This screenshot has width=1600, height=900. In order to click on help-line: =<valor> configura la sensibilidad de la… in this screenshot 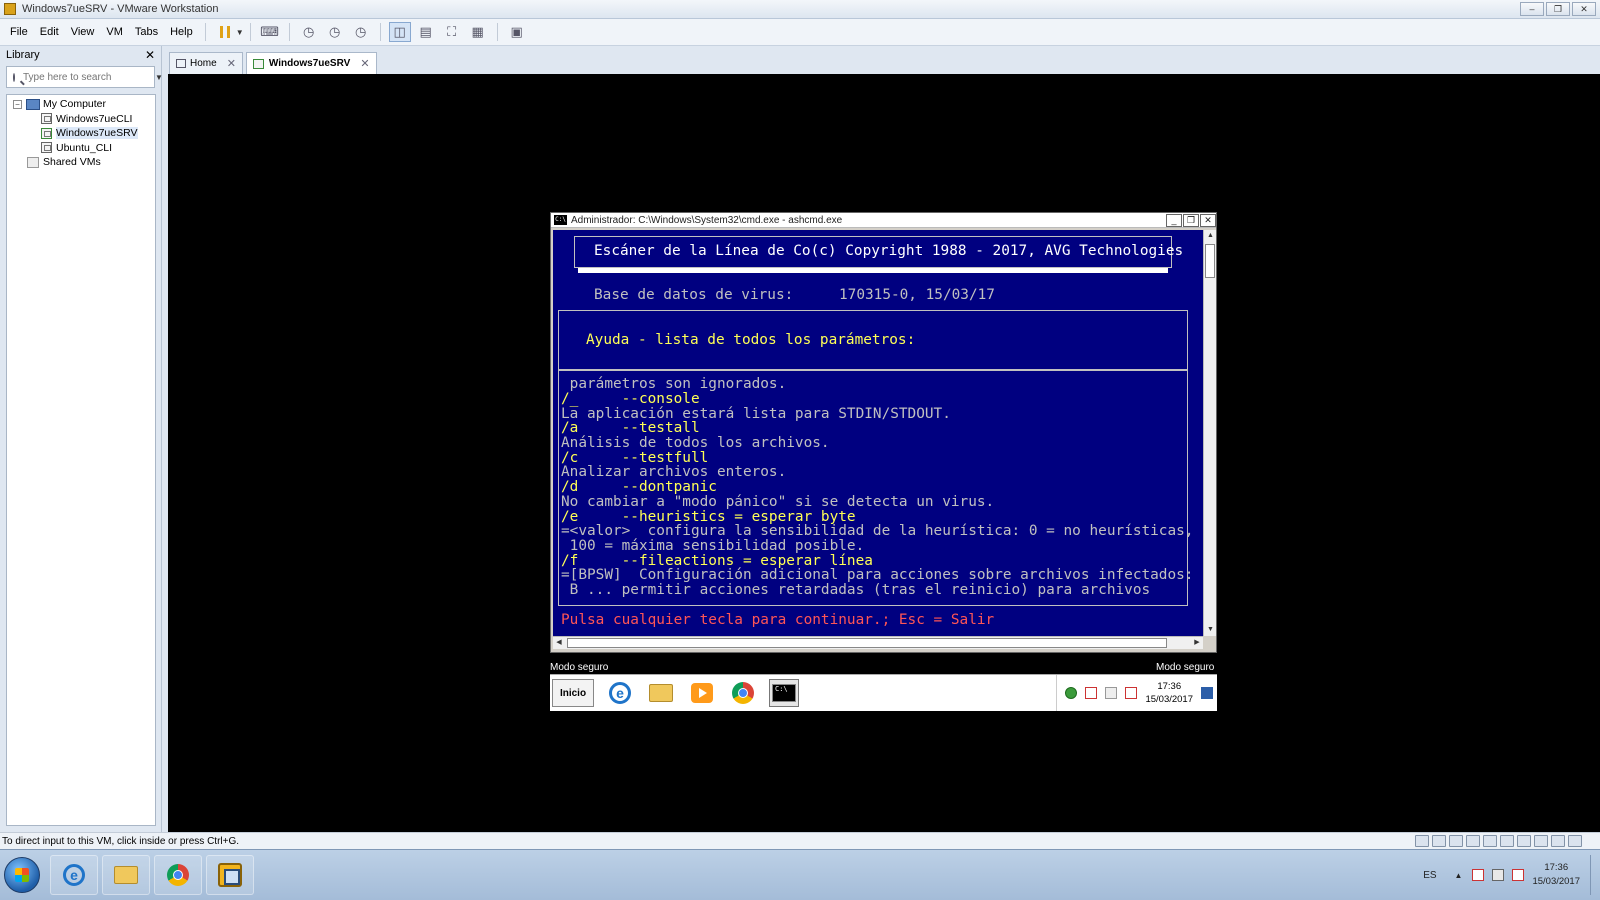, I will do `click(877, 531)`.